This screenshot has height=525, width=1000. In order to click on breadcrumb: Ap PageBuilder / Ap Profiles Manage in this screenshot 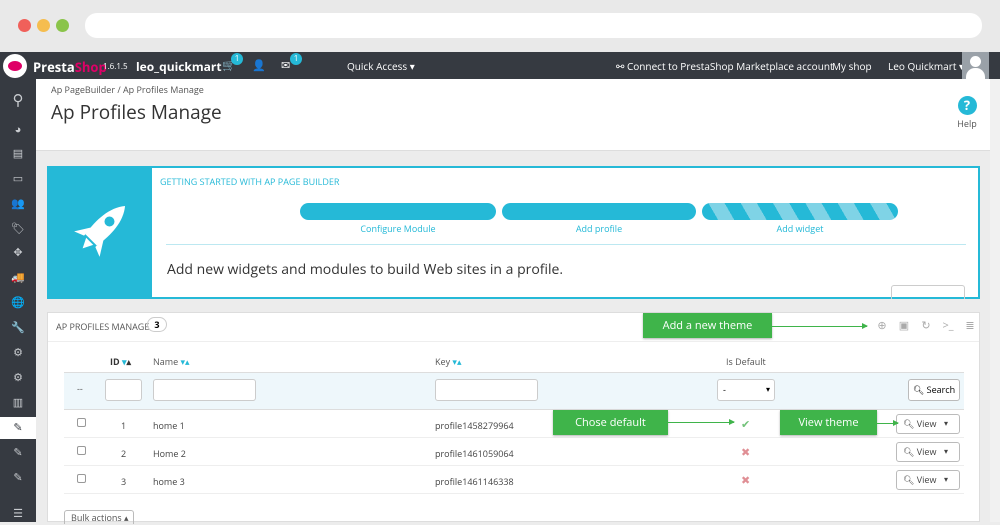, I will do `click(127, 89)`.